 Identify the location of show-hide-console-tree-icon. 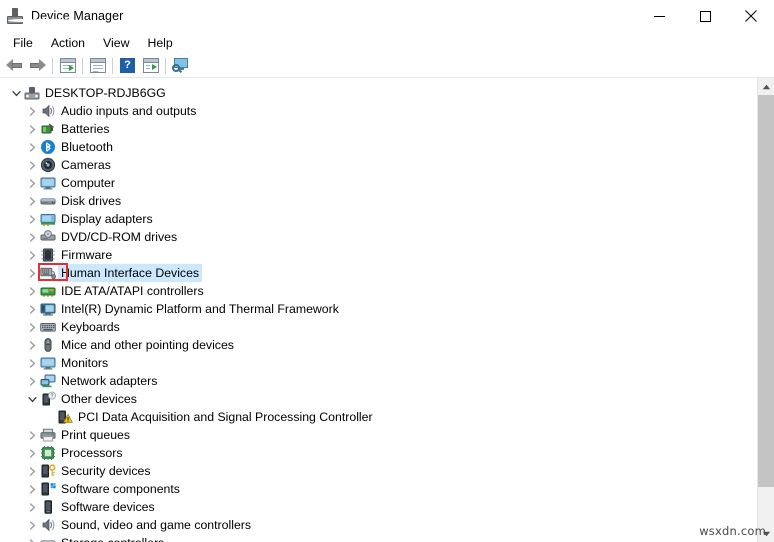
(67, 65).